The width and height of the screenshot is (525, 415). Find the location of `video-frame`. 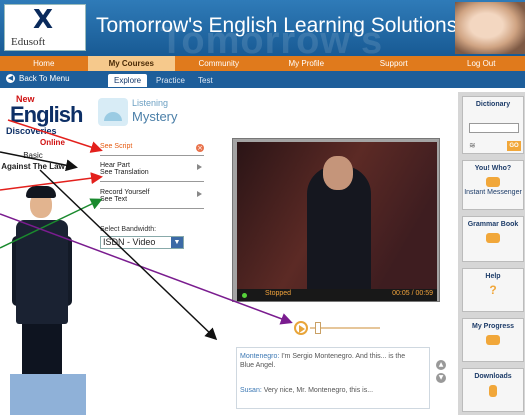

video-frame is located at coordinates (337, 215).